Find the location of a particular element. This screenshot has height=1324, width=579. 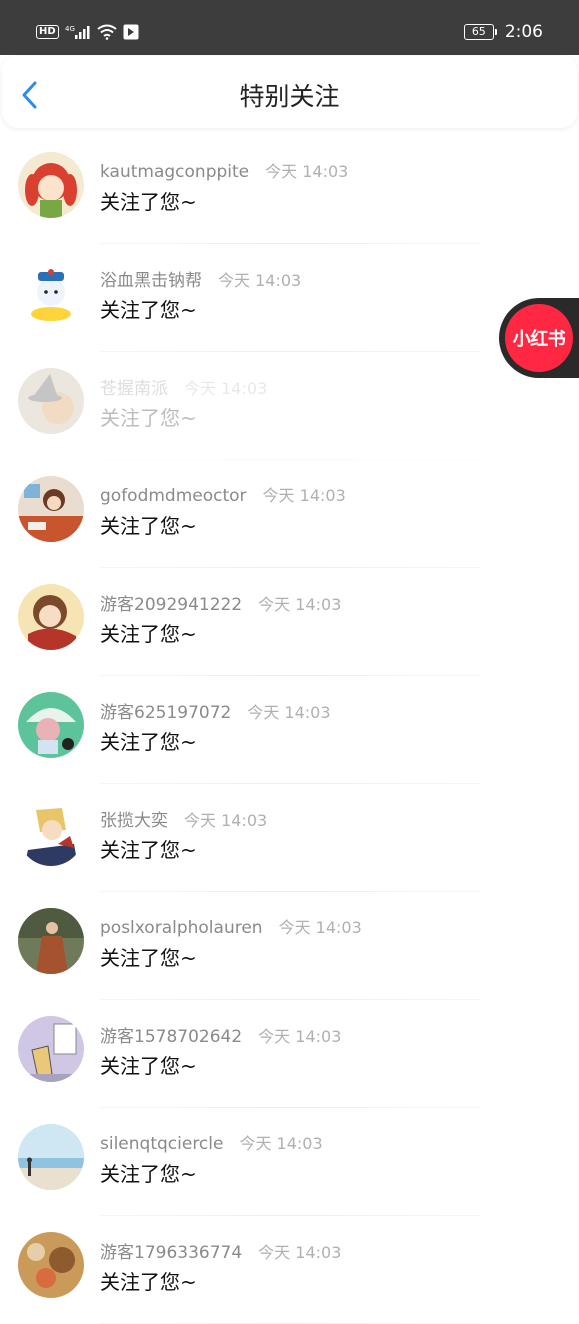

name-line: 游客1578702642 今天 14:03 is located at coordinates (220, 1034).